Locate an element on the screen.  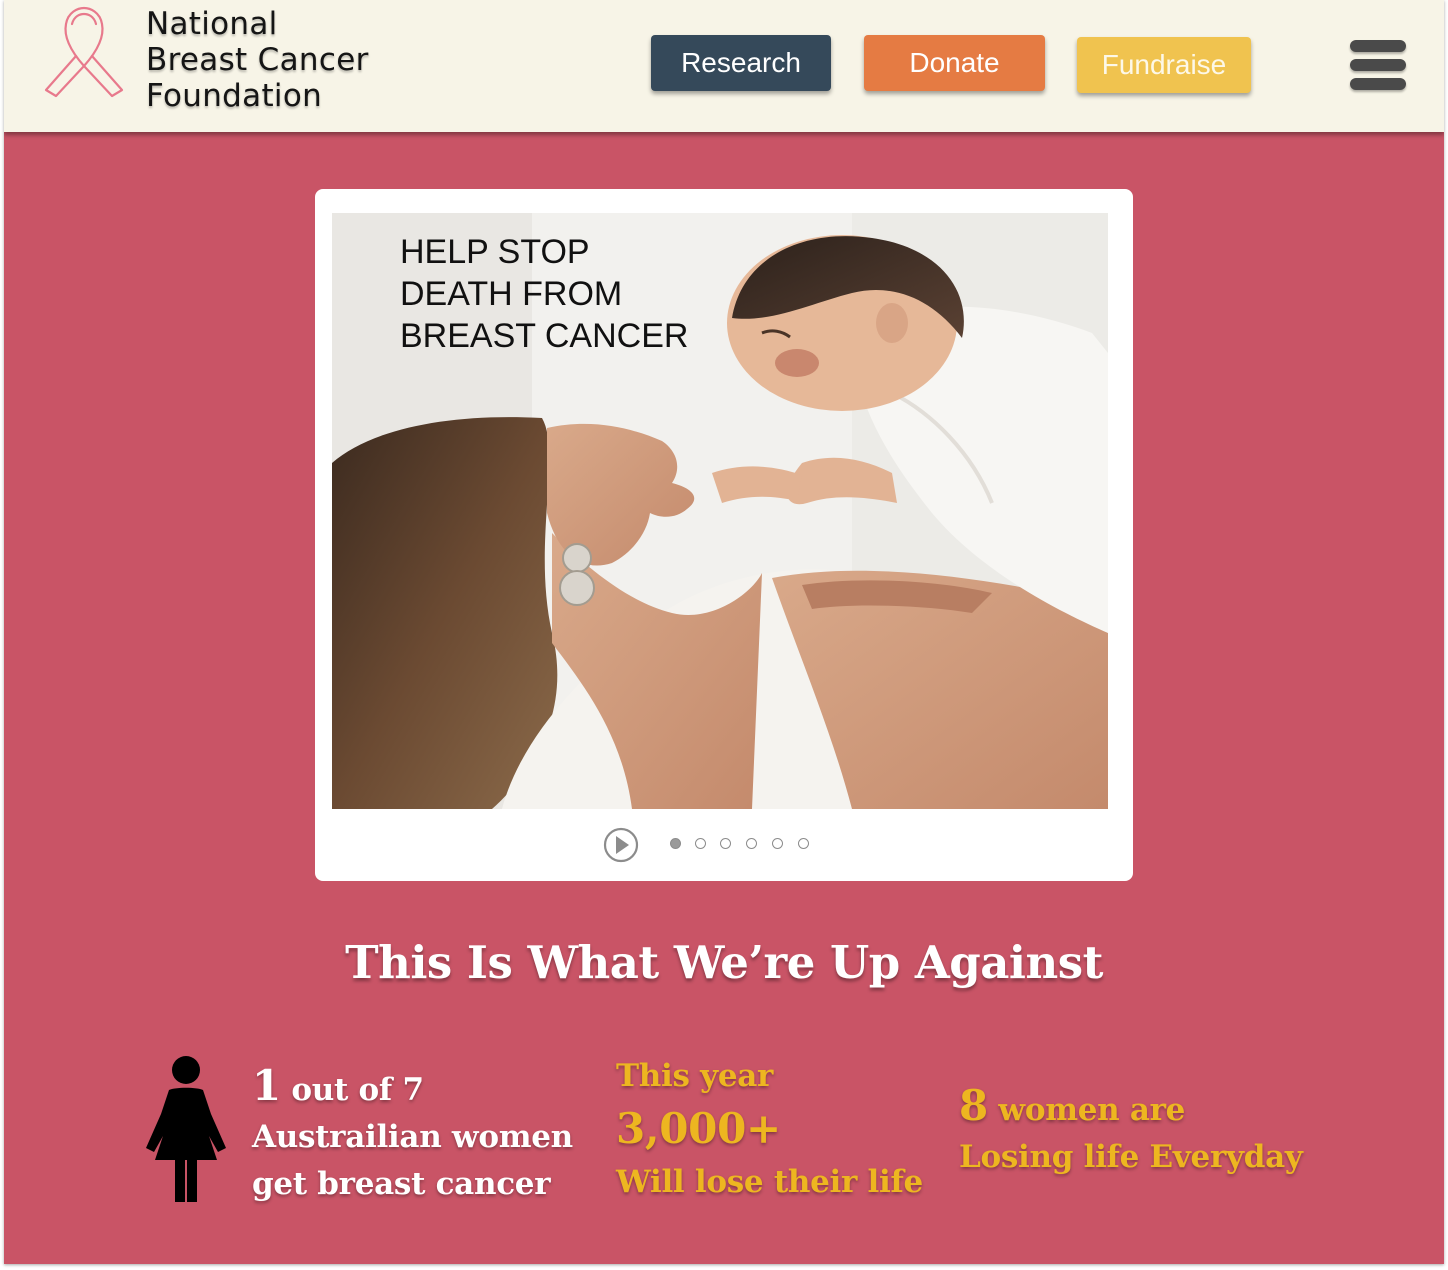
research-button: Research is located at coordinates (741, 63).